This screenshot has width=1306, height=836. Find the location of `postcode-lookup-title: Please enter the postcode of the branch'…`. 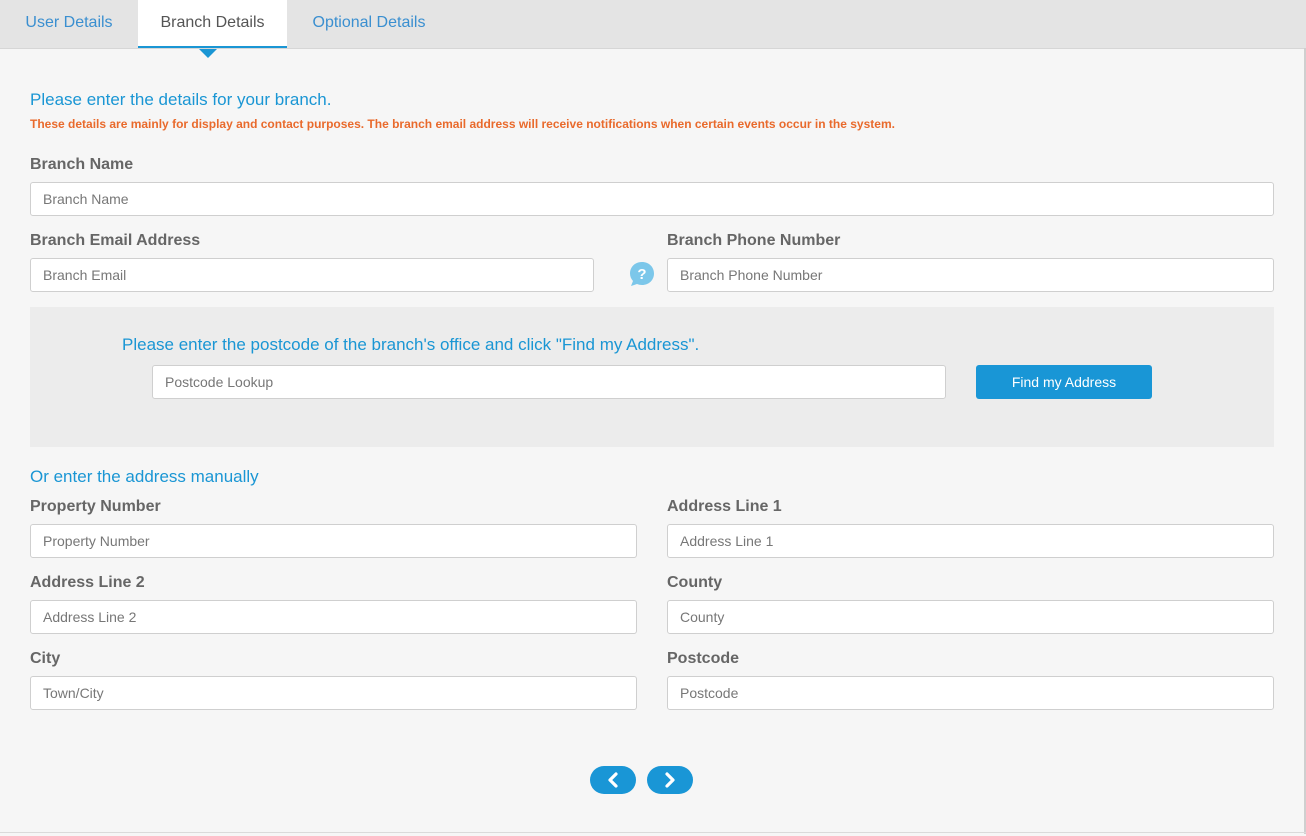

postcode-lookup-title: Please enter the postcode of the branch'… is located at coordinates (411, 344).